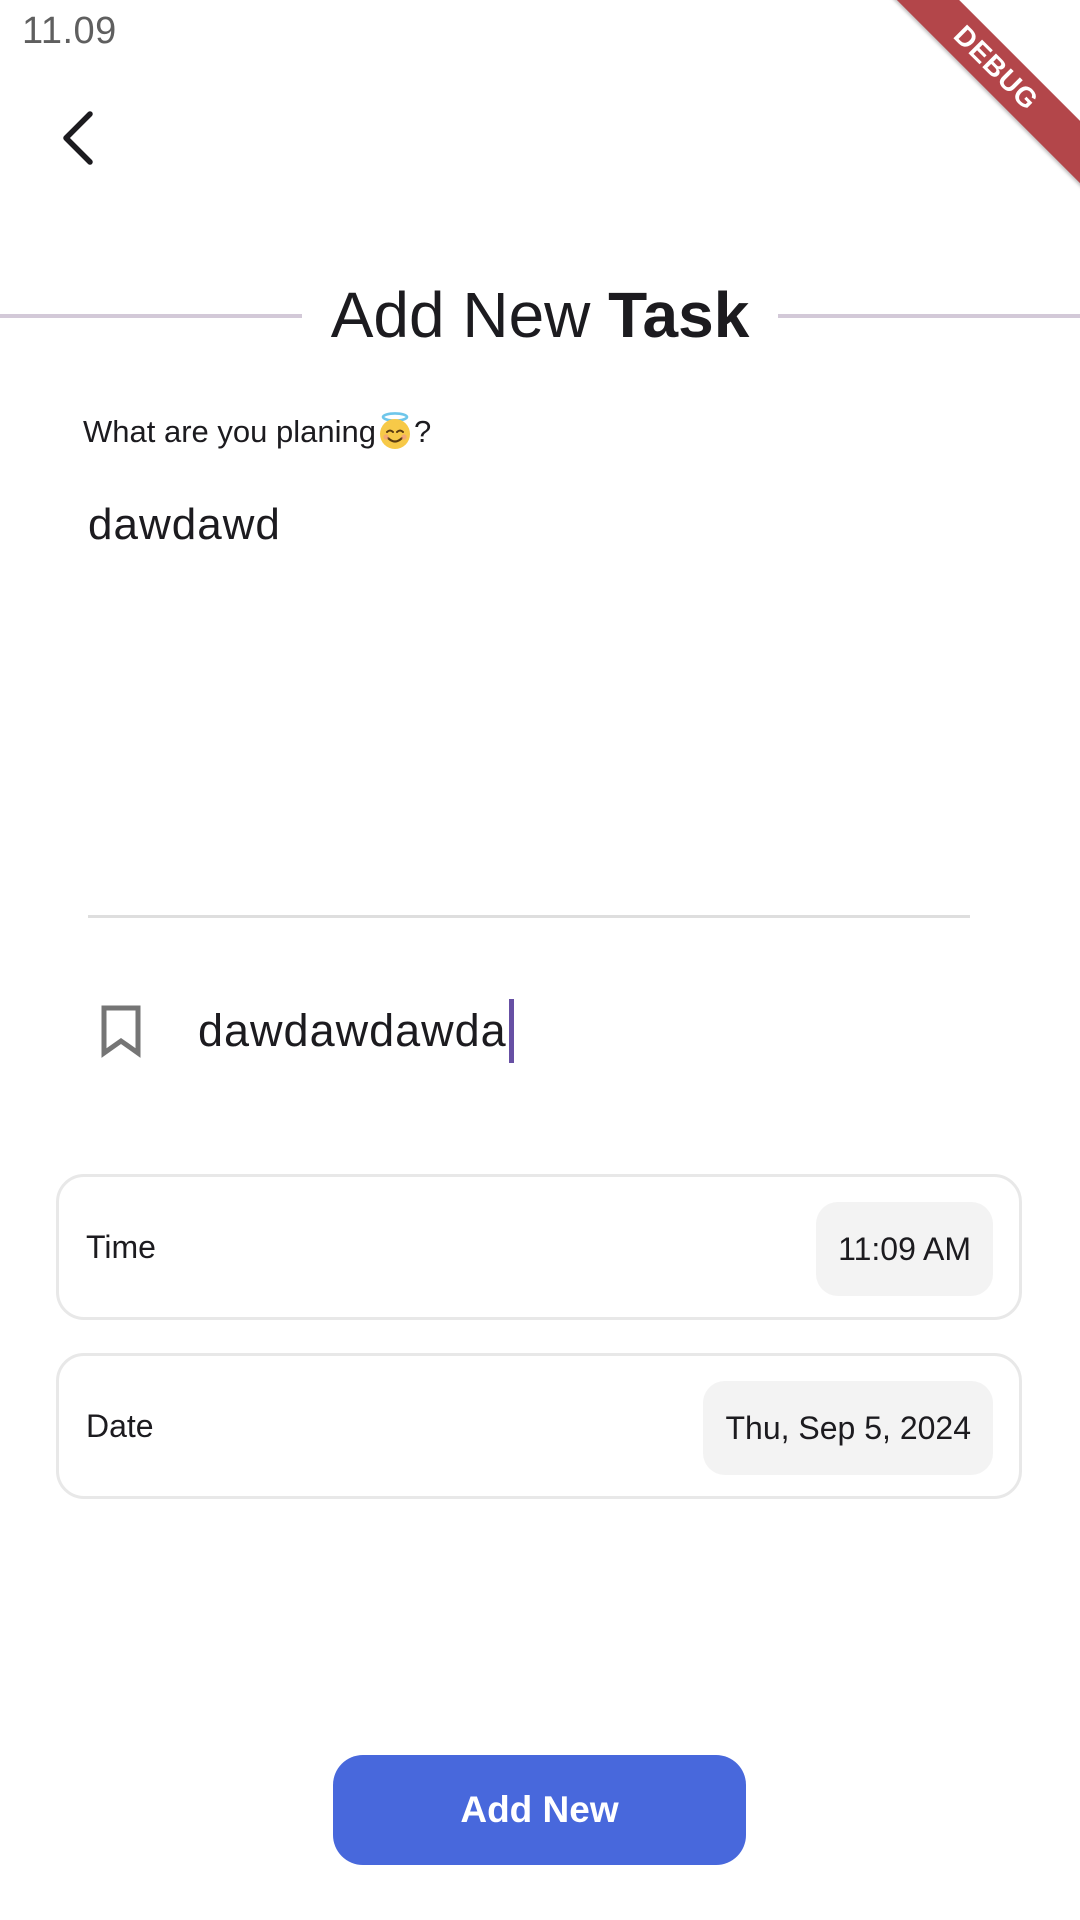 This screenshot has height=1920, width=1080. I want to click on back-button, so click(78, 138).